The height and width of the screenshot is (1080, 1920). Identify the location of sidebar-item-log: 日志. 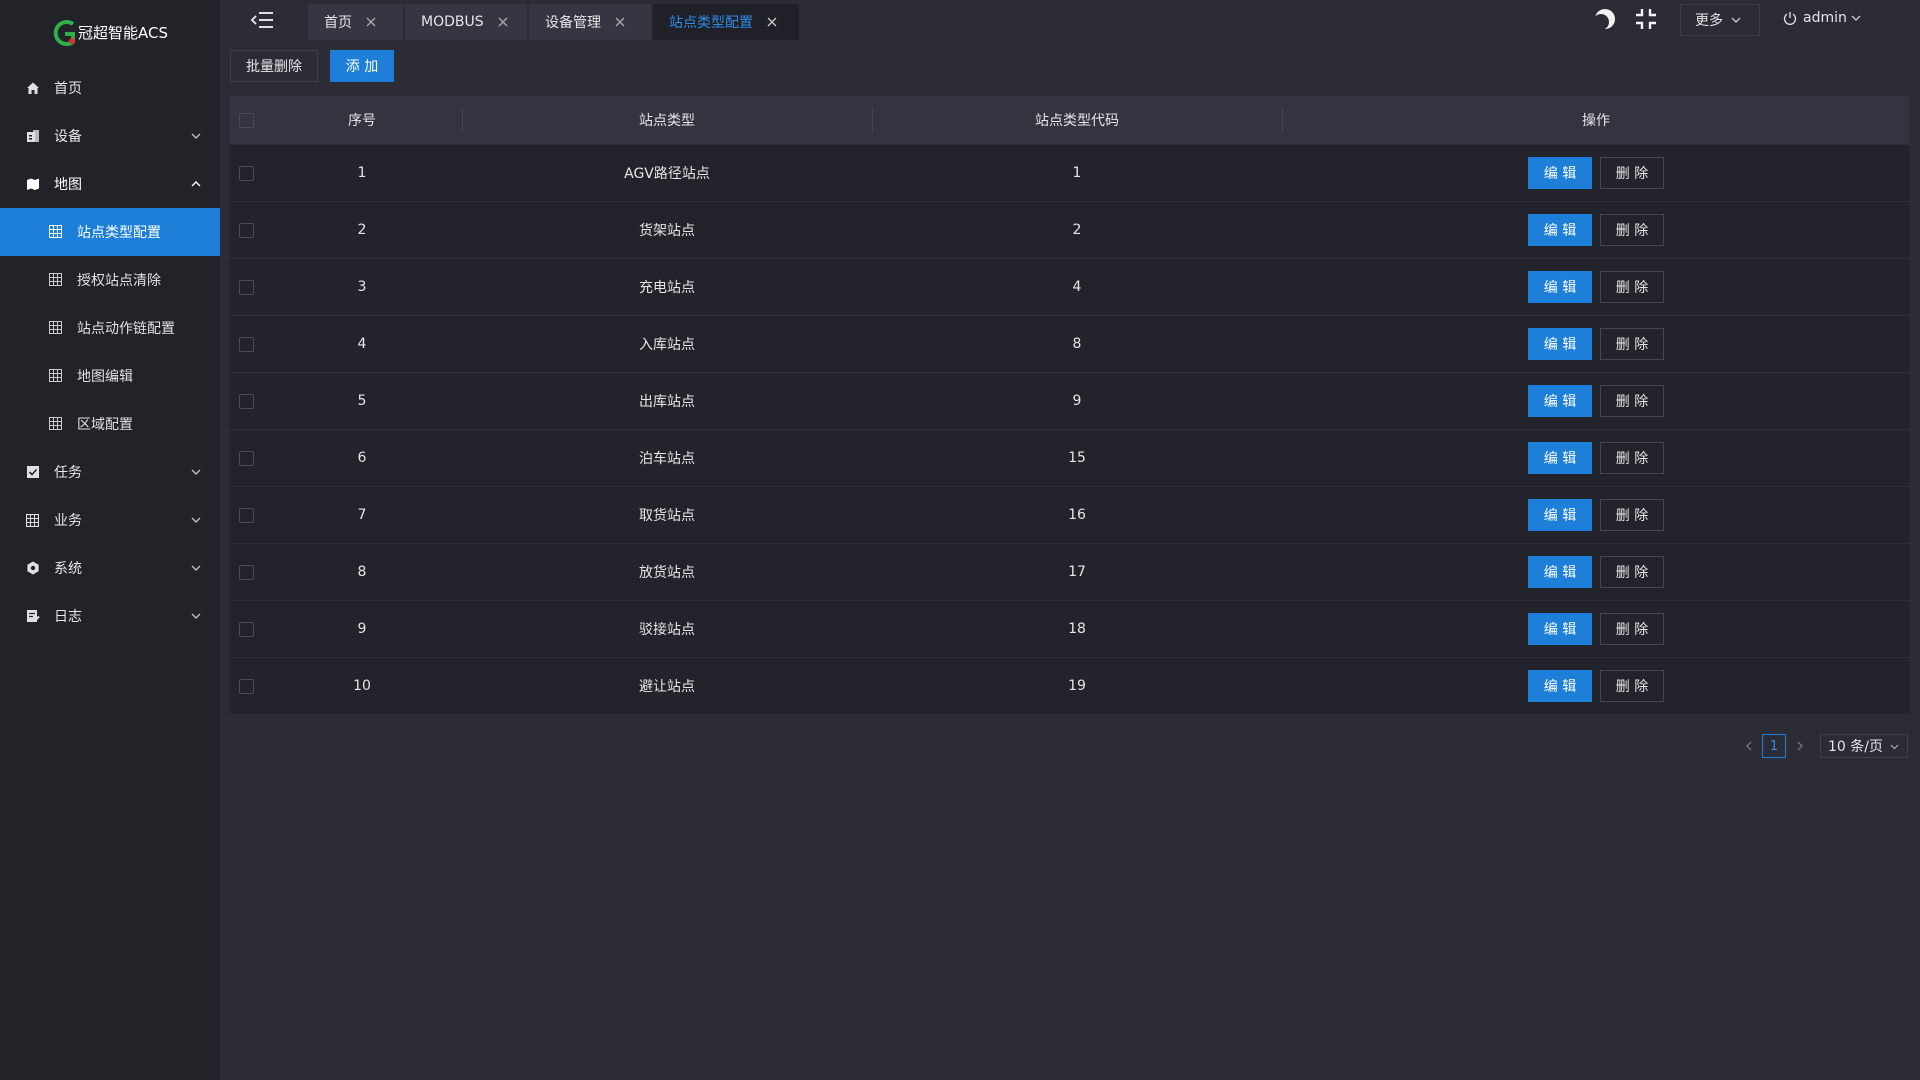
(110, 616).